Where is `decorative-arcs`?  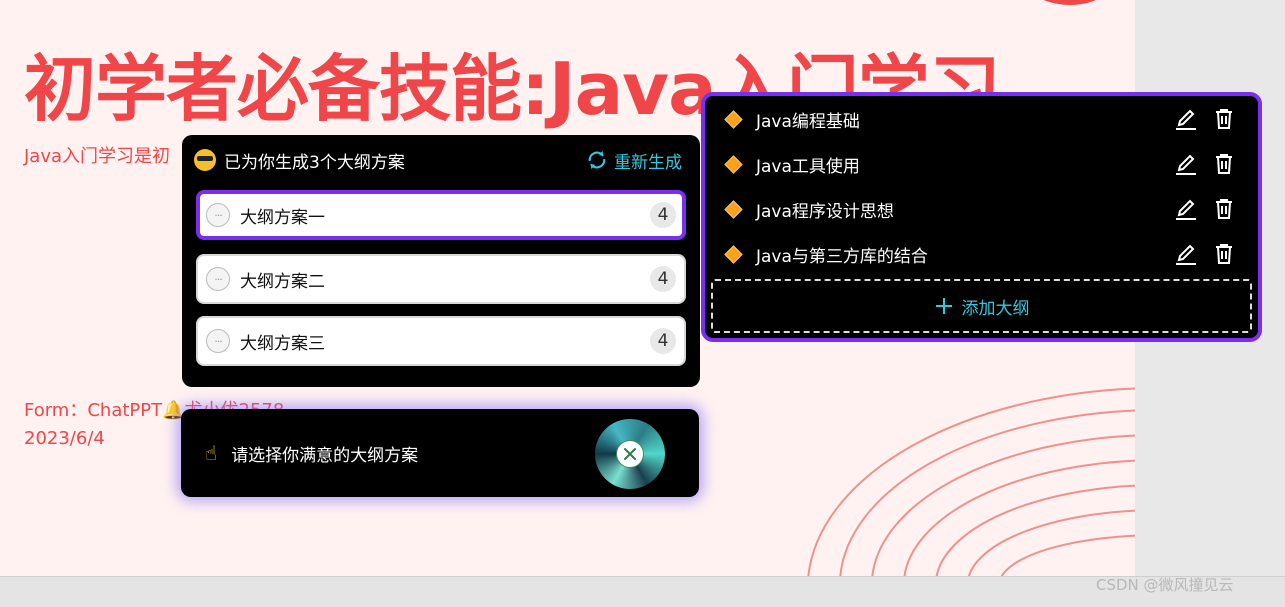 decorative-arcs is located at coordinates (971, 481).